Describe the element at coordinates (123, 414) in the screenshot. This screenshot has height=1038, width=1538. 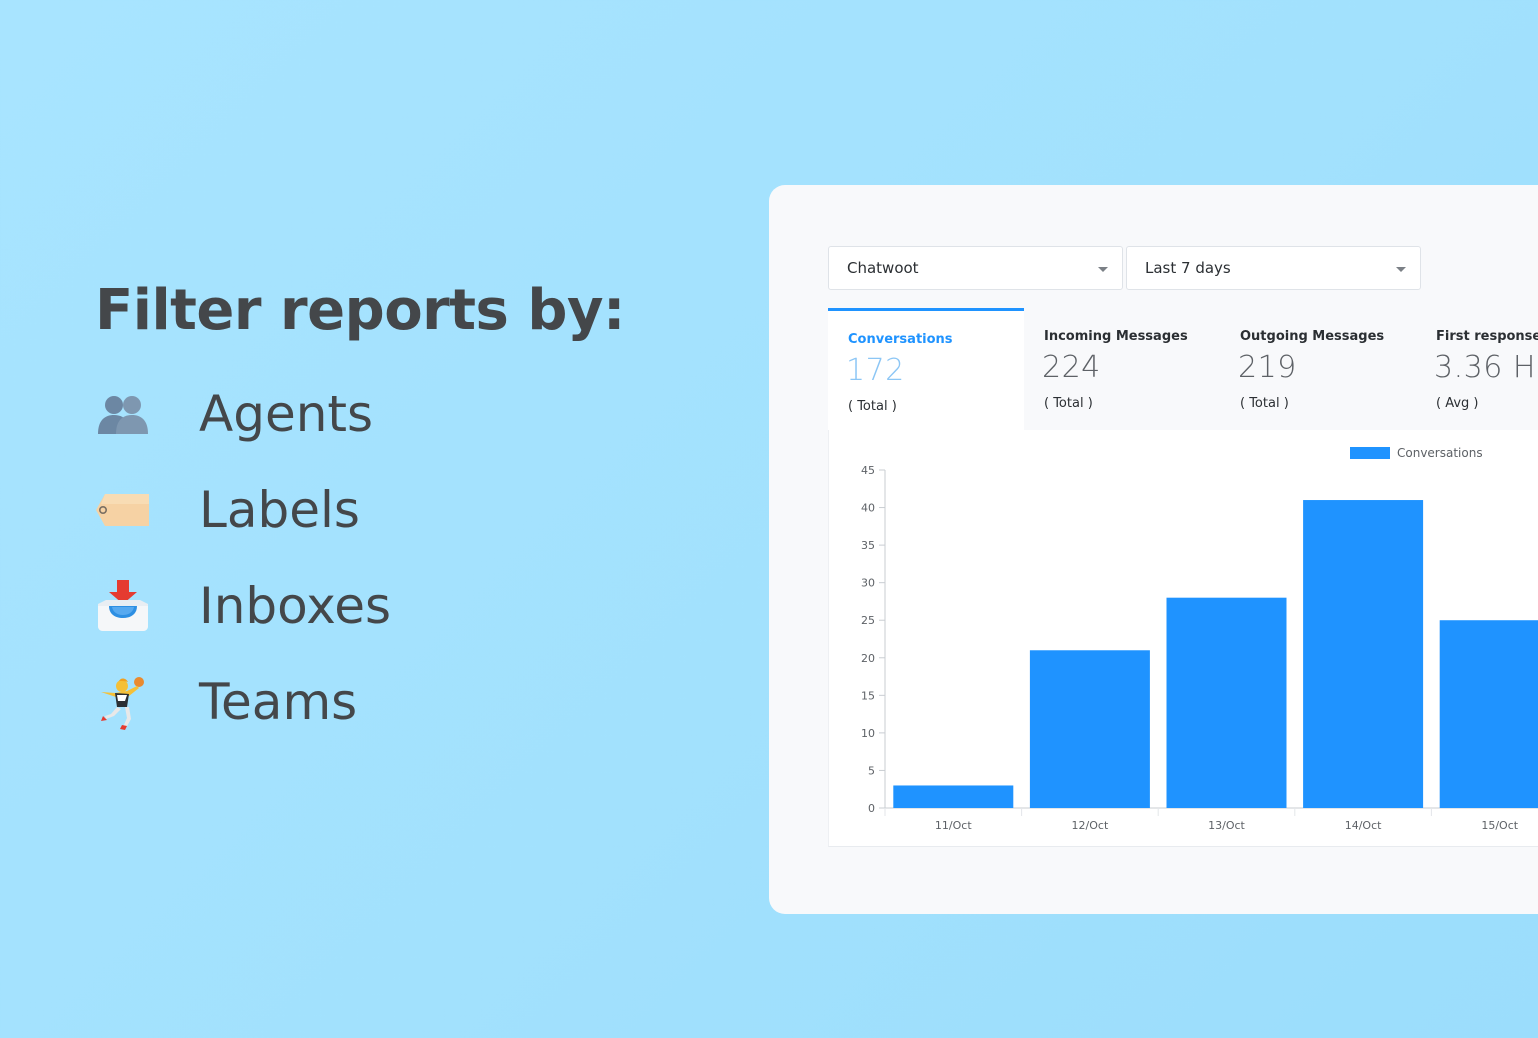
I see `busts-in-silhouette-icon` at that location.